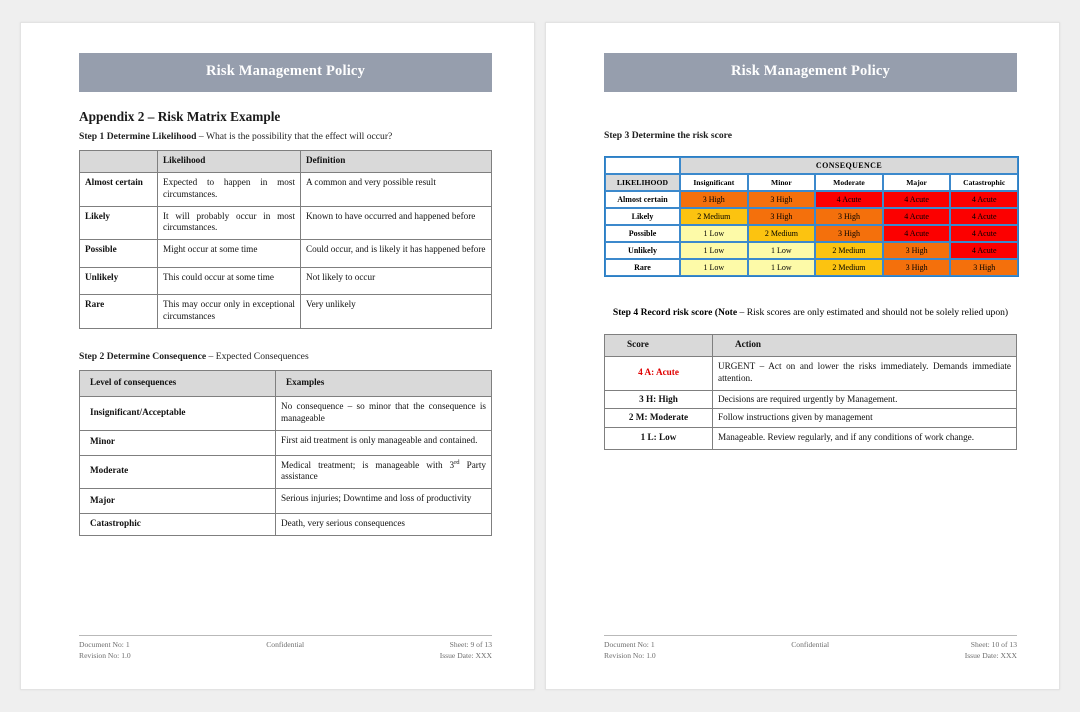 The image size is (1080, 712). I want to click on likelihood-desc: Might occur at some time, so click(229, 254).